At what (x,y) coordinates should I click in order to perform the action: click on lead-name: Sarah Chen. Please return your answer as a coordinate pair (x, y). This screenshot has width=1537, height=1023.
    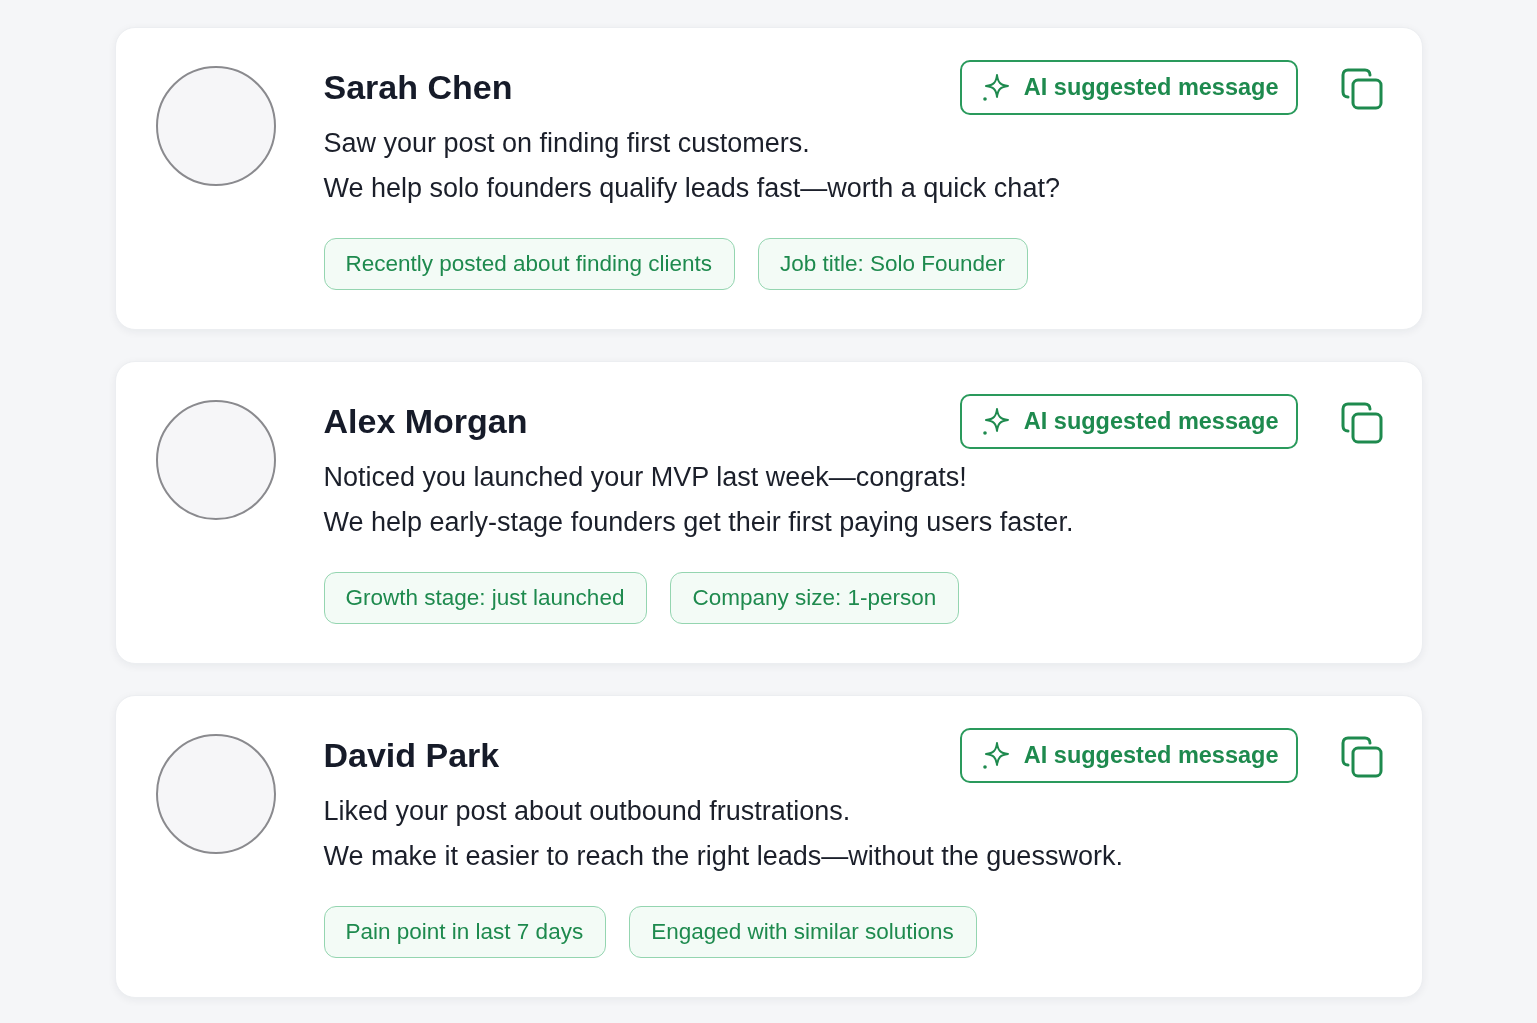
    Looking at the image, I should click on (418, 87).